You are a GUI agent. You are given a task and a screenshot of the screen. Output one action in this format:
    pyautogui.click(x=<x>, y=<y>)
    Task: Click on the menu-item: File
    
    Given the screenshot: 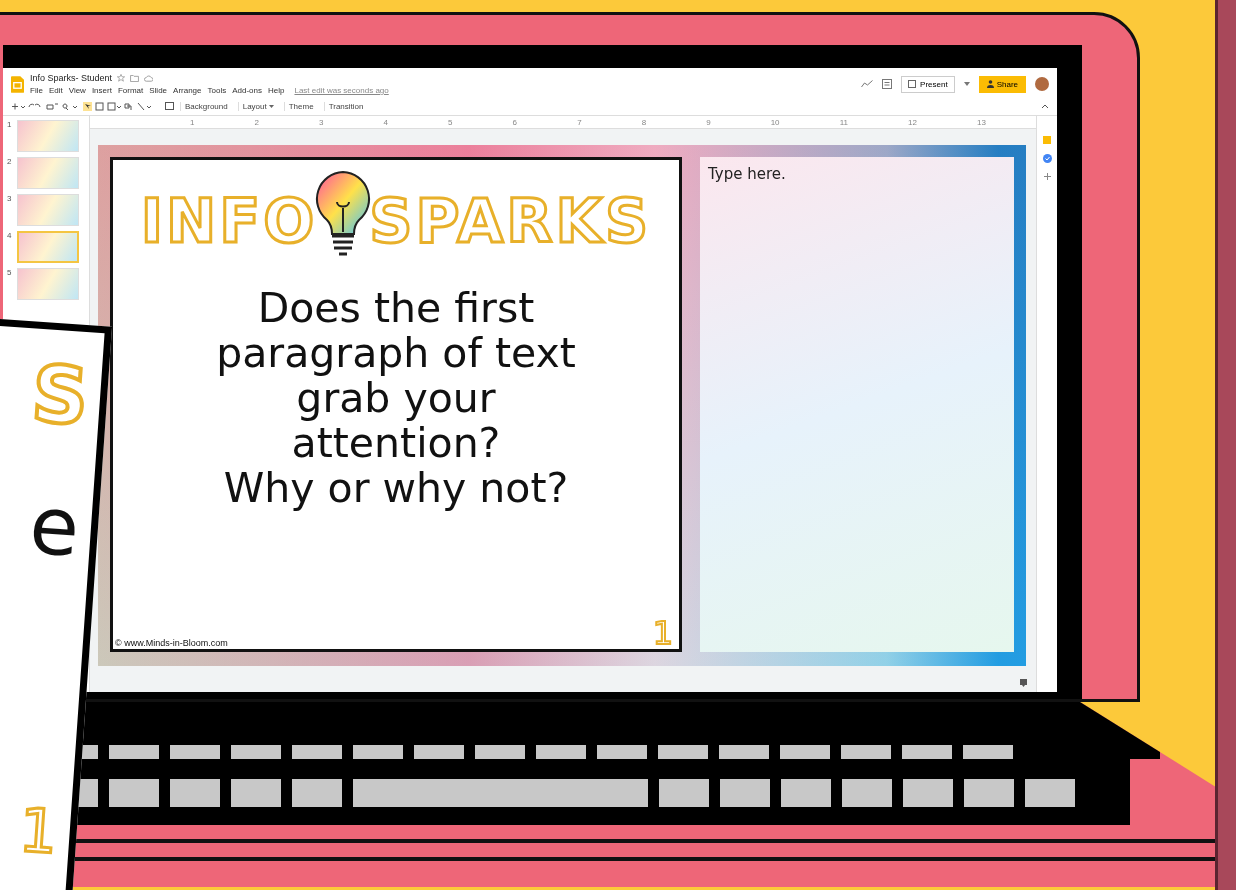 What is the action you would take?
    pyautogui.click(x=36, y=90)
    